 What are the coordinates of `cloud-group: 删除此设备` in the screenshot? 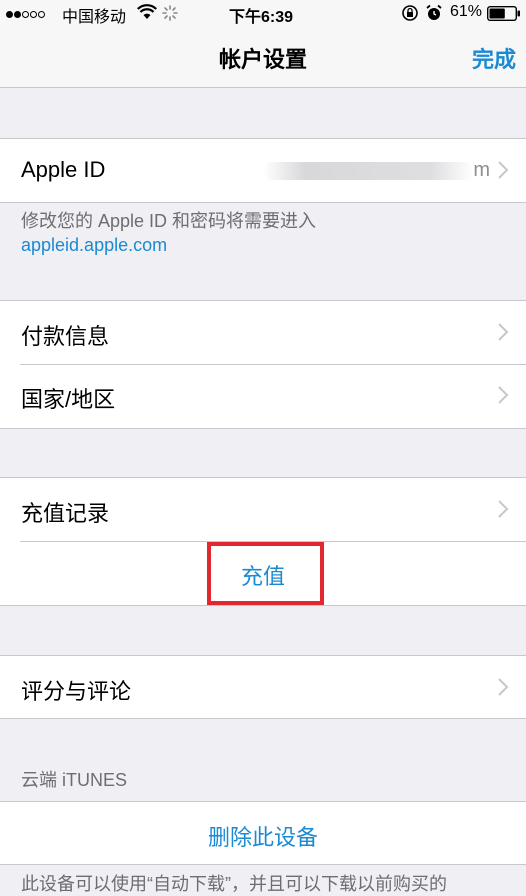 It's located at (263, 833).